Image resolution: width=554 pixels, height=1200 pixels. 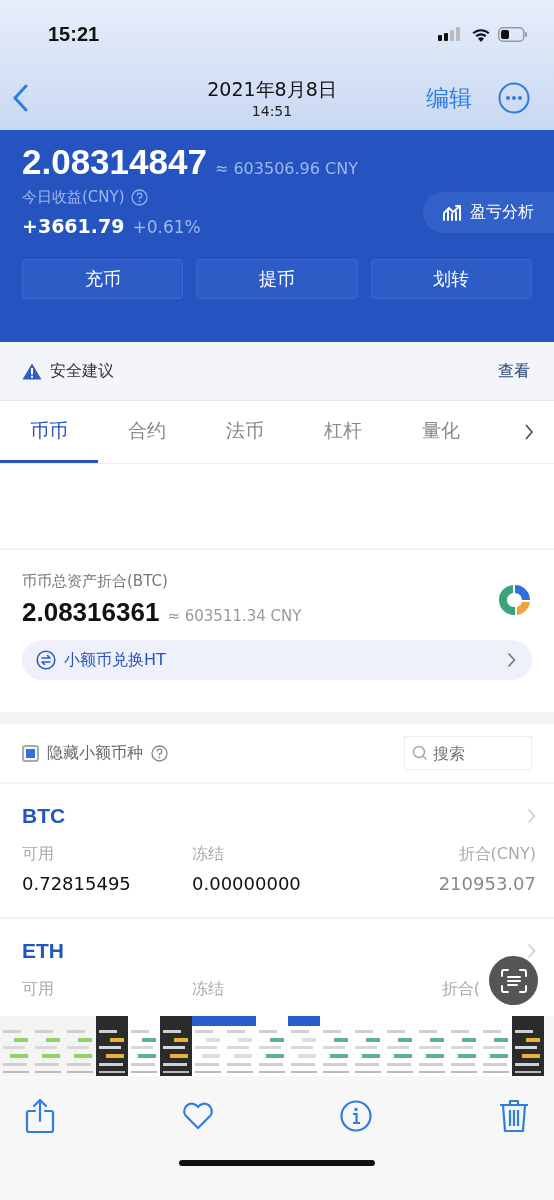 What do you see at coordinates (247, 883) in the screenshot?
I see `balance-cell-text: 0.00000000` at bounding box center [247, 883].